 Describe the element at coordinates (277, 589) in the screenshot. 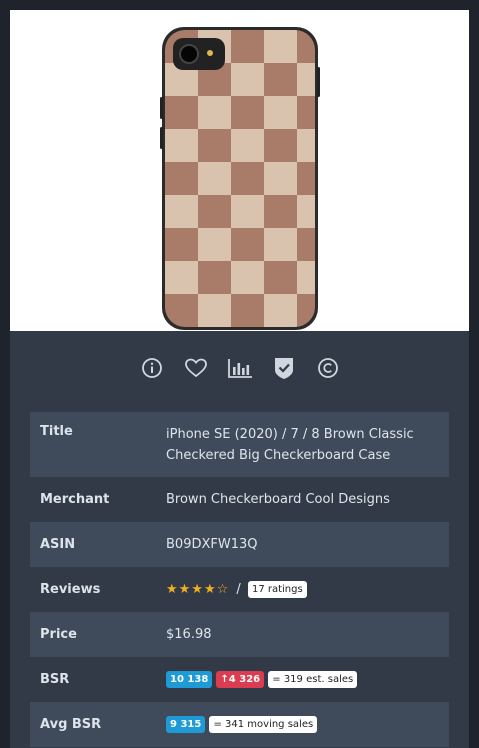

I see `ratings-count-badge: 17 ratings` at that location.